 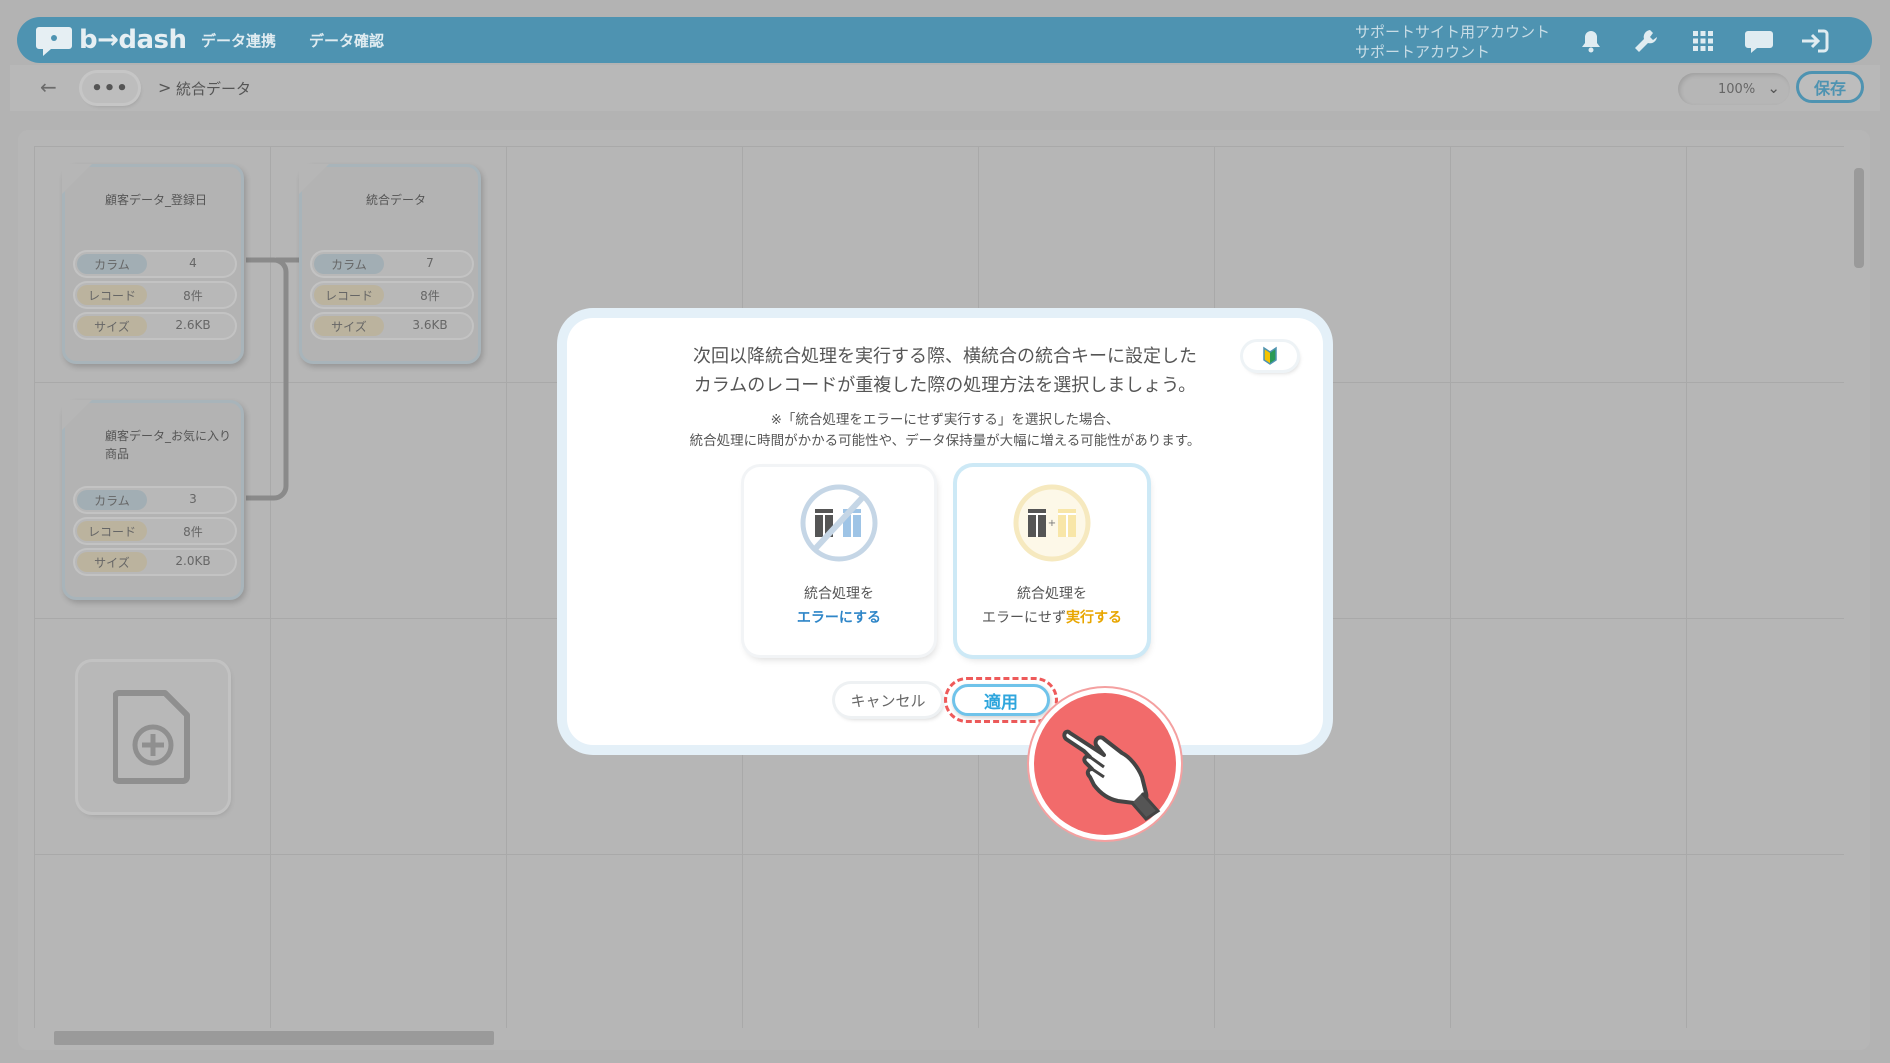 What do you see at coordinates (888, 700) in the screenshot?
I see `cancel-button: キャンセル` at bounding box center [888, 700].